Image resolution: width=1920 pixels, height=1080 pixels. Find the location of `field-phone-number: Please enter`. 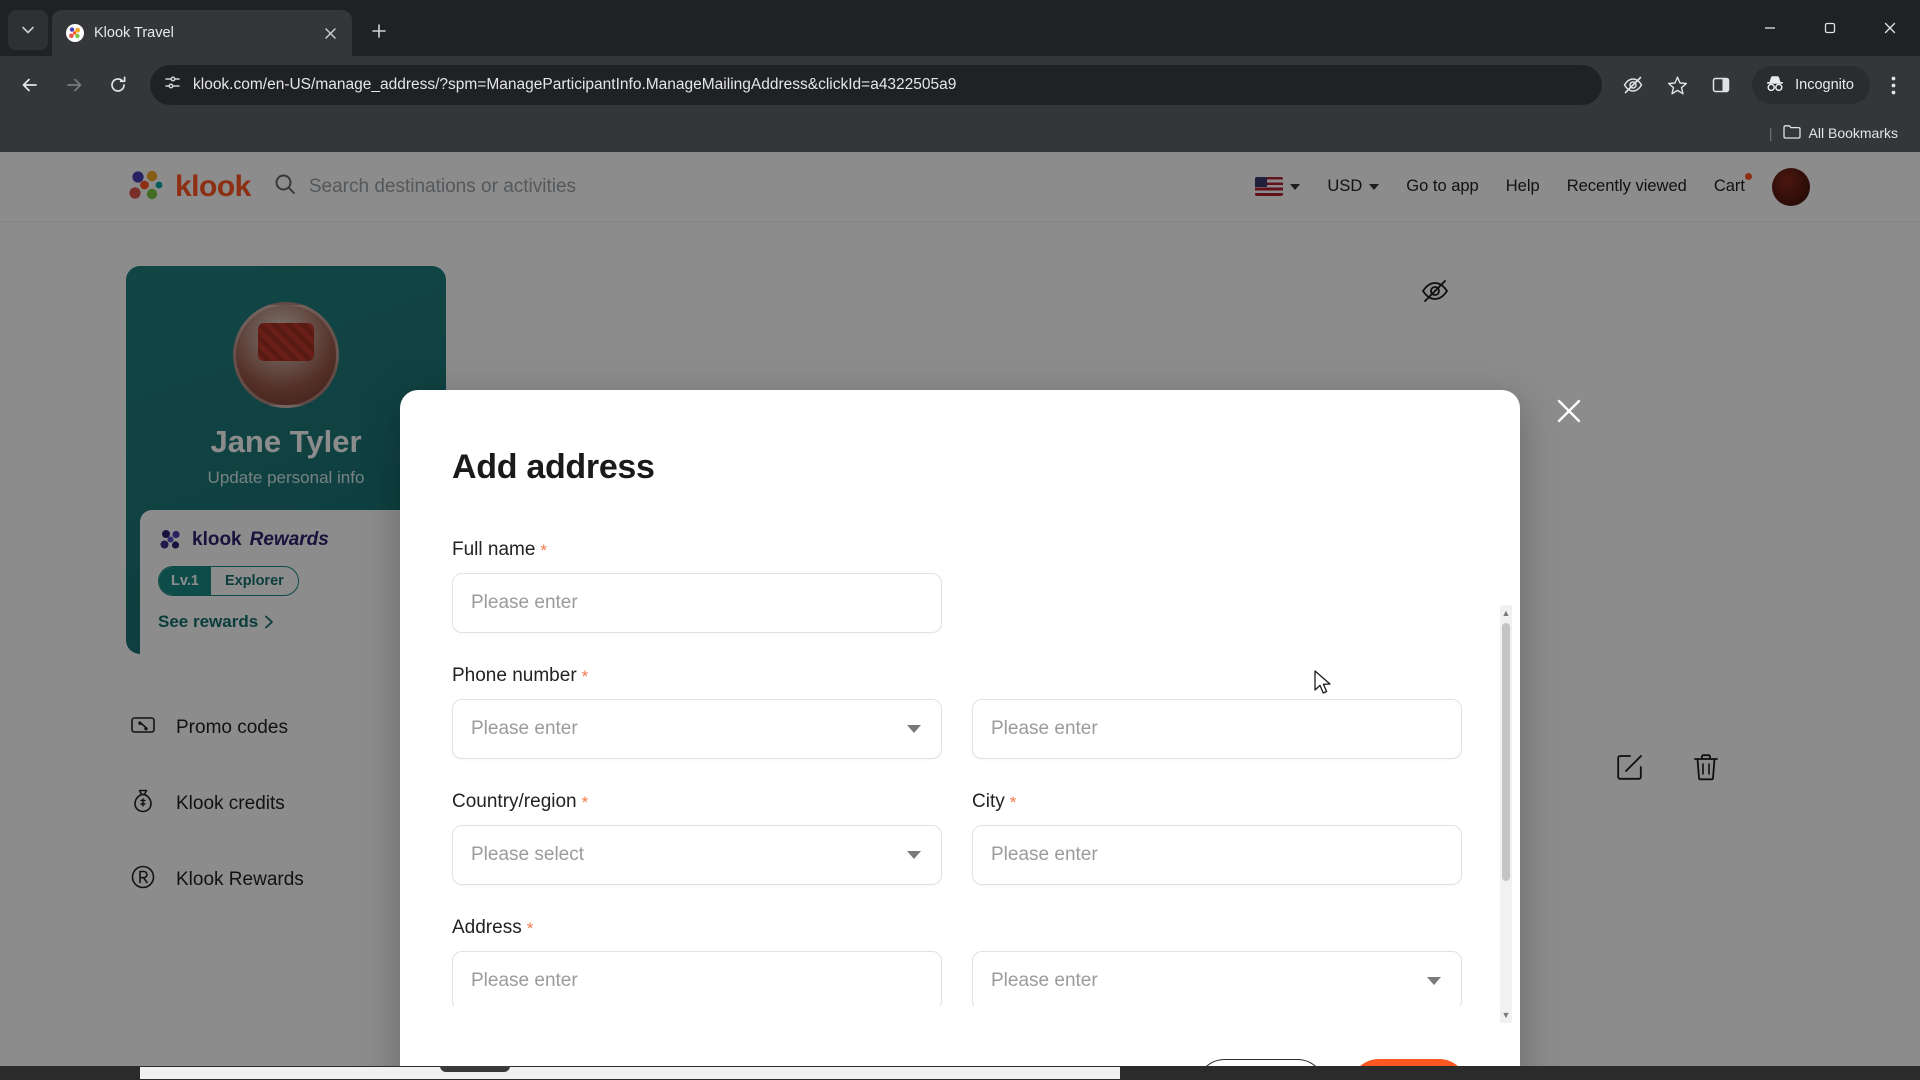

field-phone-number: Please enter is located at coordinates (1217, 712).